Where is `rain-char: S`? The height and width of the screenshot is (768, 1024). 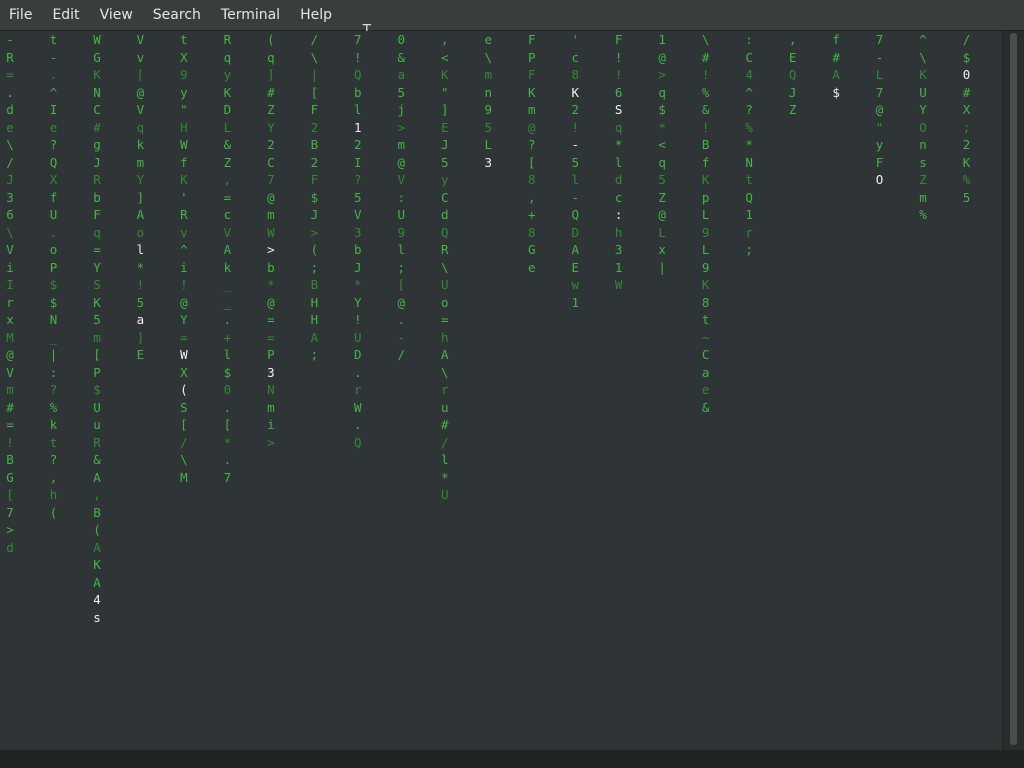
rain-char: S is located at coordinates (97, 284).